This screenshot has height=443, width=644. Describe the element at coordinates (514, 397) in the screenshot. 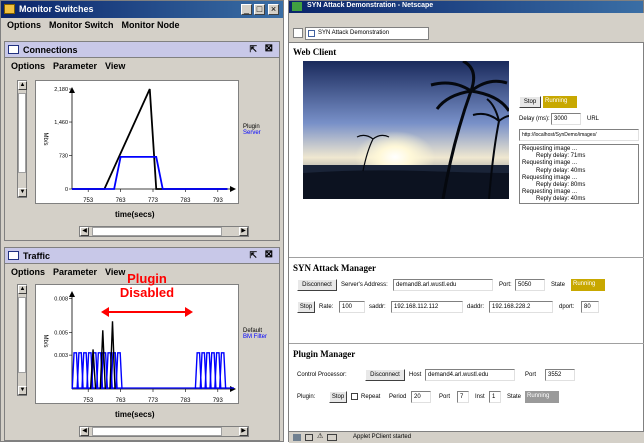

I see `plugin-state-label: State` at that location.